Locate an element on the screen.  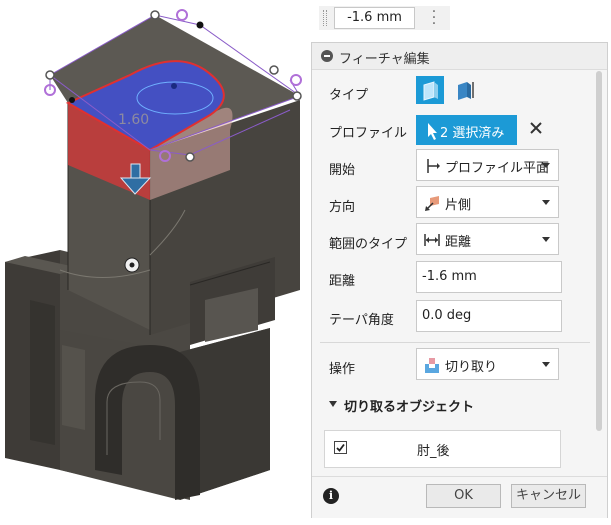
taper-angle-label: テーパ角度 is located at coordinates (361, 320).